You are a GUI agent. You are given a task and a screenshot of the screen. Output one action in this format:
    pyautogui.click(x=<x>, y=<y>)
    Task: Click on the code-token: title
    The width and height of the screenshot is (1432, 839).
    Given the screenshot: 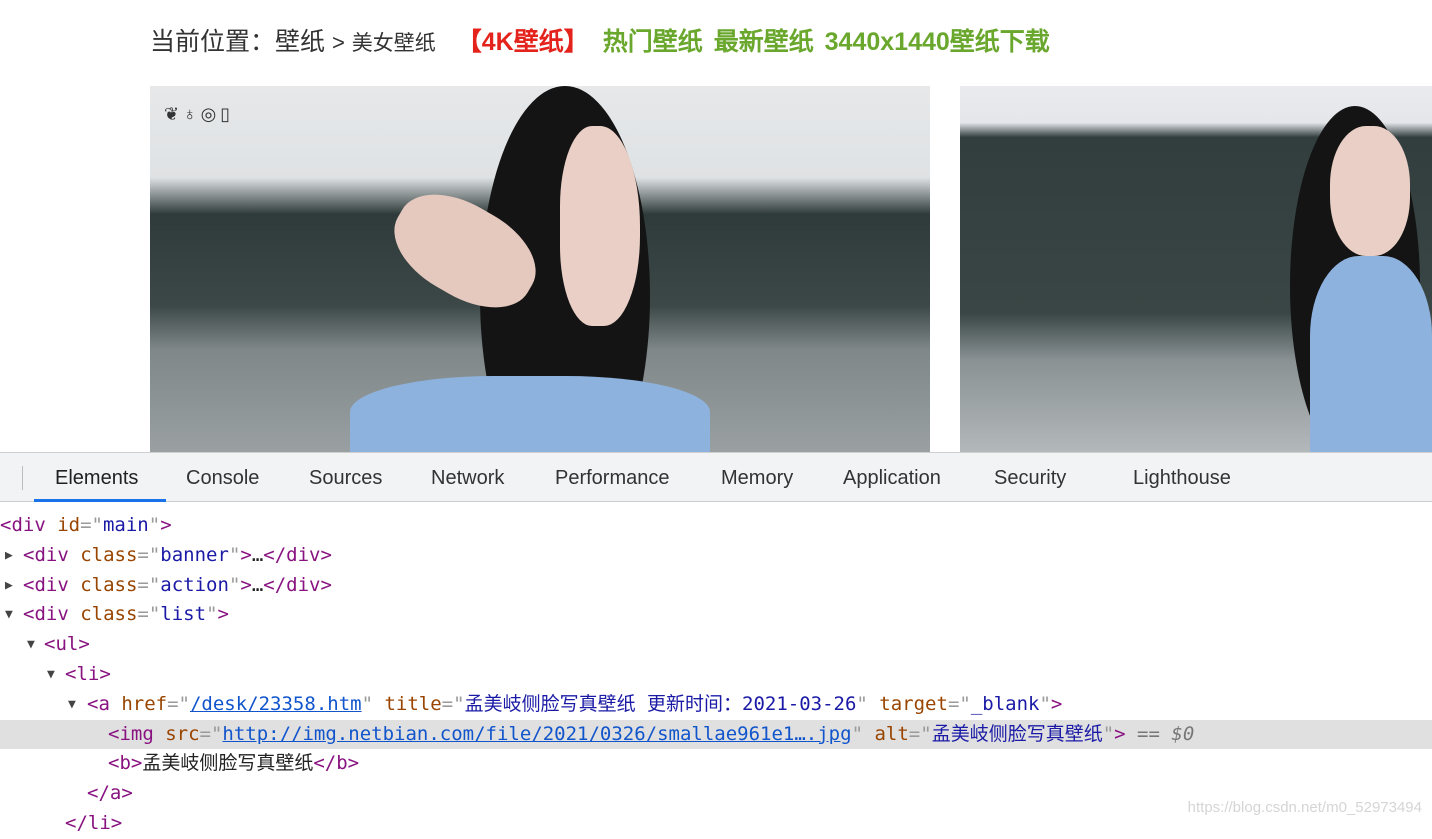 What is the action you would take?
    pyautogui.click(x=413, y=703)
    